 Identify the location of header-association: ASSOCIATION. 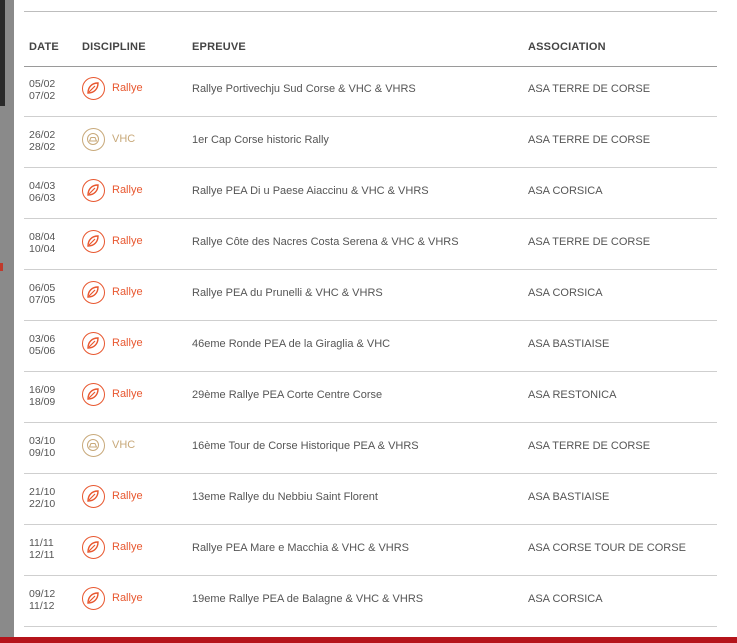
(567, 47).